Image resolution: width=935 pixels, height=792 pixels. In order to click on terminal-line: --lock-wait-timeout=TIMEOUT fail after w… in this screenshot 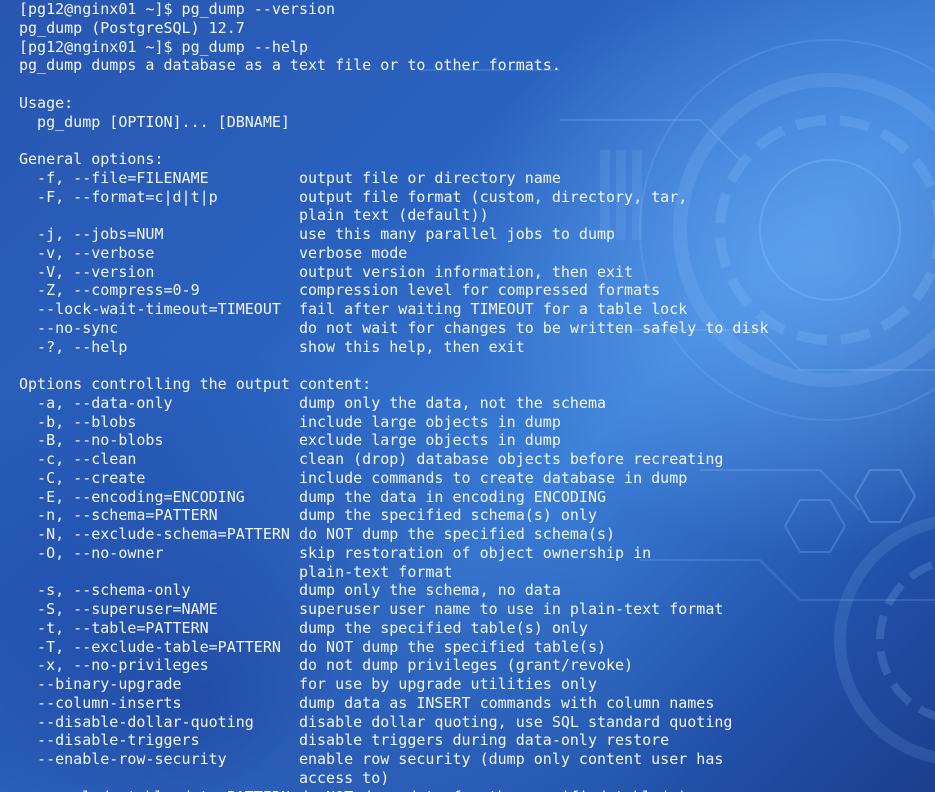, I will do `click(353, 309)`.